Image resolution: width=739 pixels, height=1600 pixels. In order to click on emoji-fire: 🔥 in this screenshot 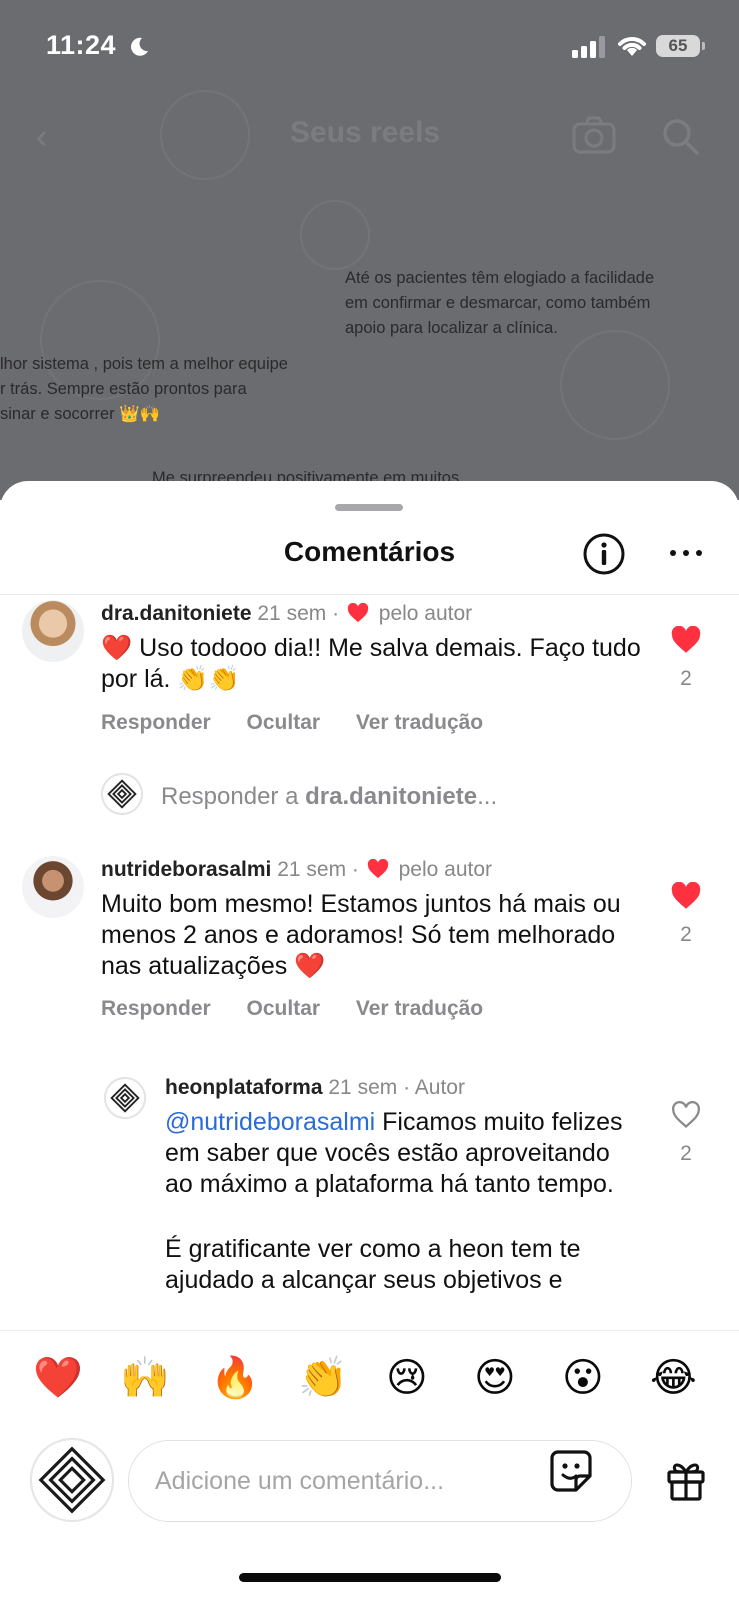, I will do `click(235, 1378)`.